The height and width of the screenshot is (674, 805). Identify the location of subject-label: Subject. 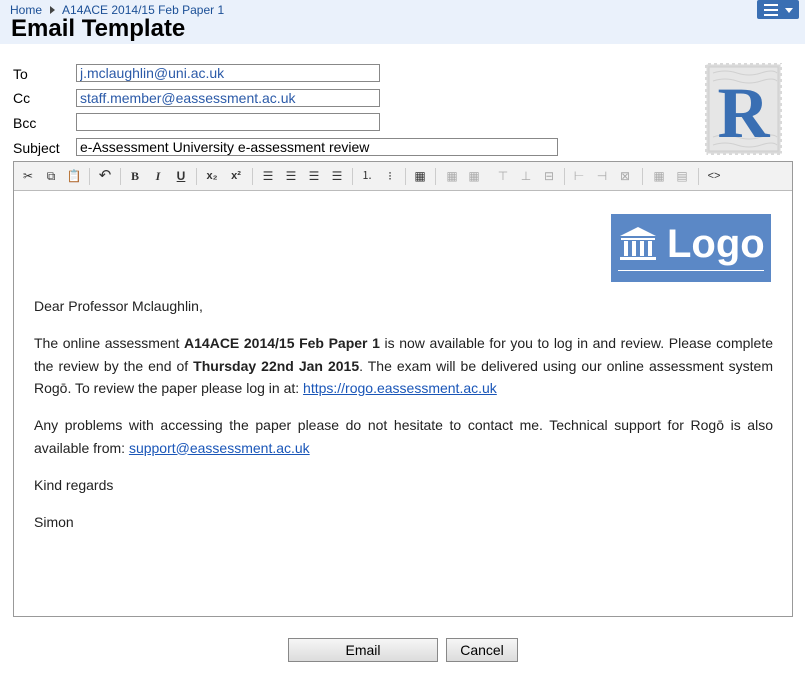
(36, 148).